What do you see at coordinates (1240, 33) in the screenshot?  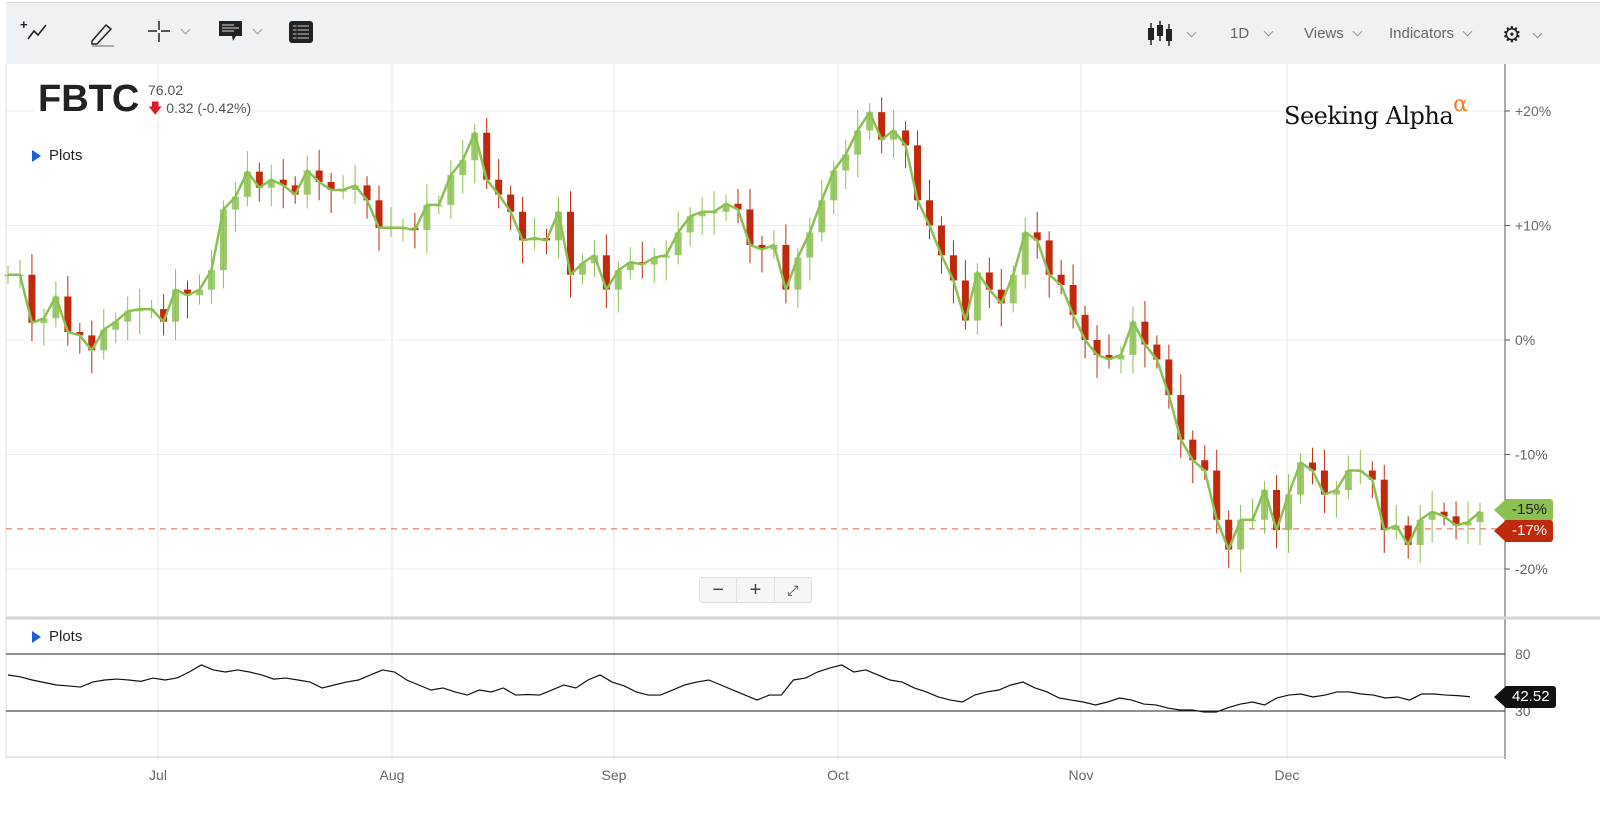 I see `interval-label: 1D` at bounding box center [1240, 33].